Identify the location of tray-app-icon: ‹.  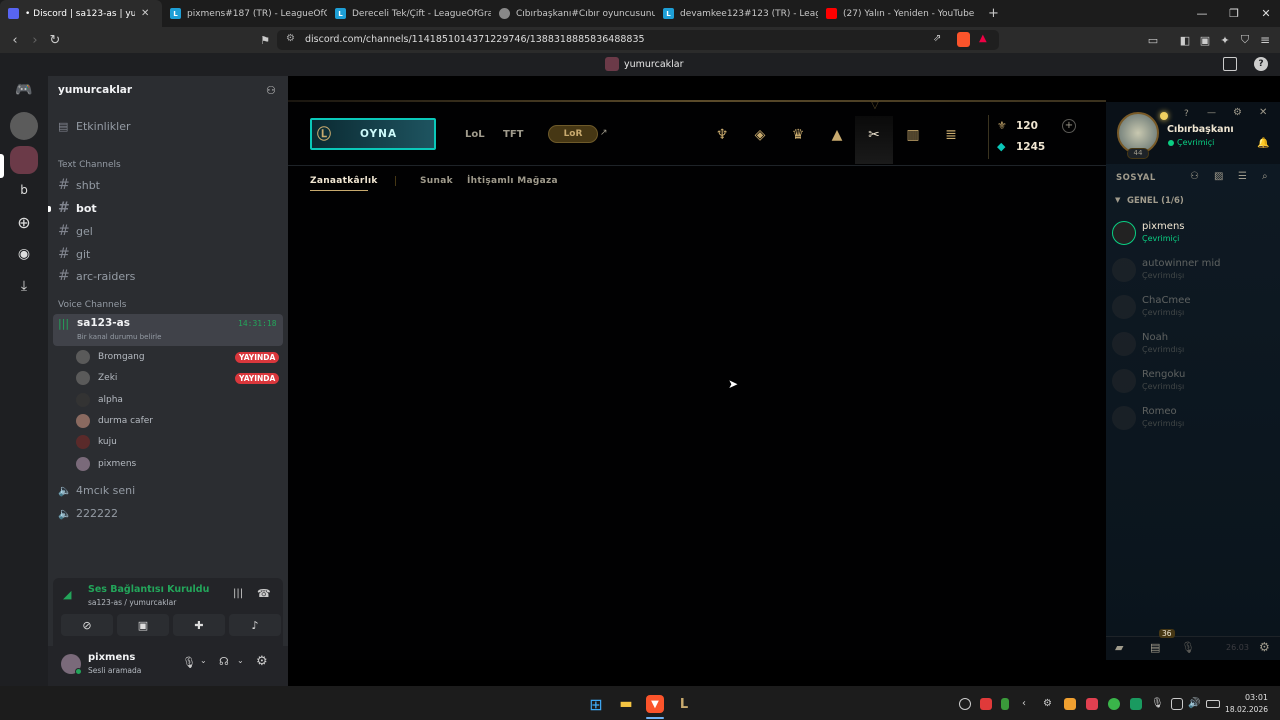
(1028, 704).